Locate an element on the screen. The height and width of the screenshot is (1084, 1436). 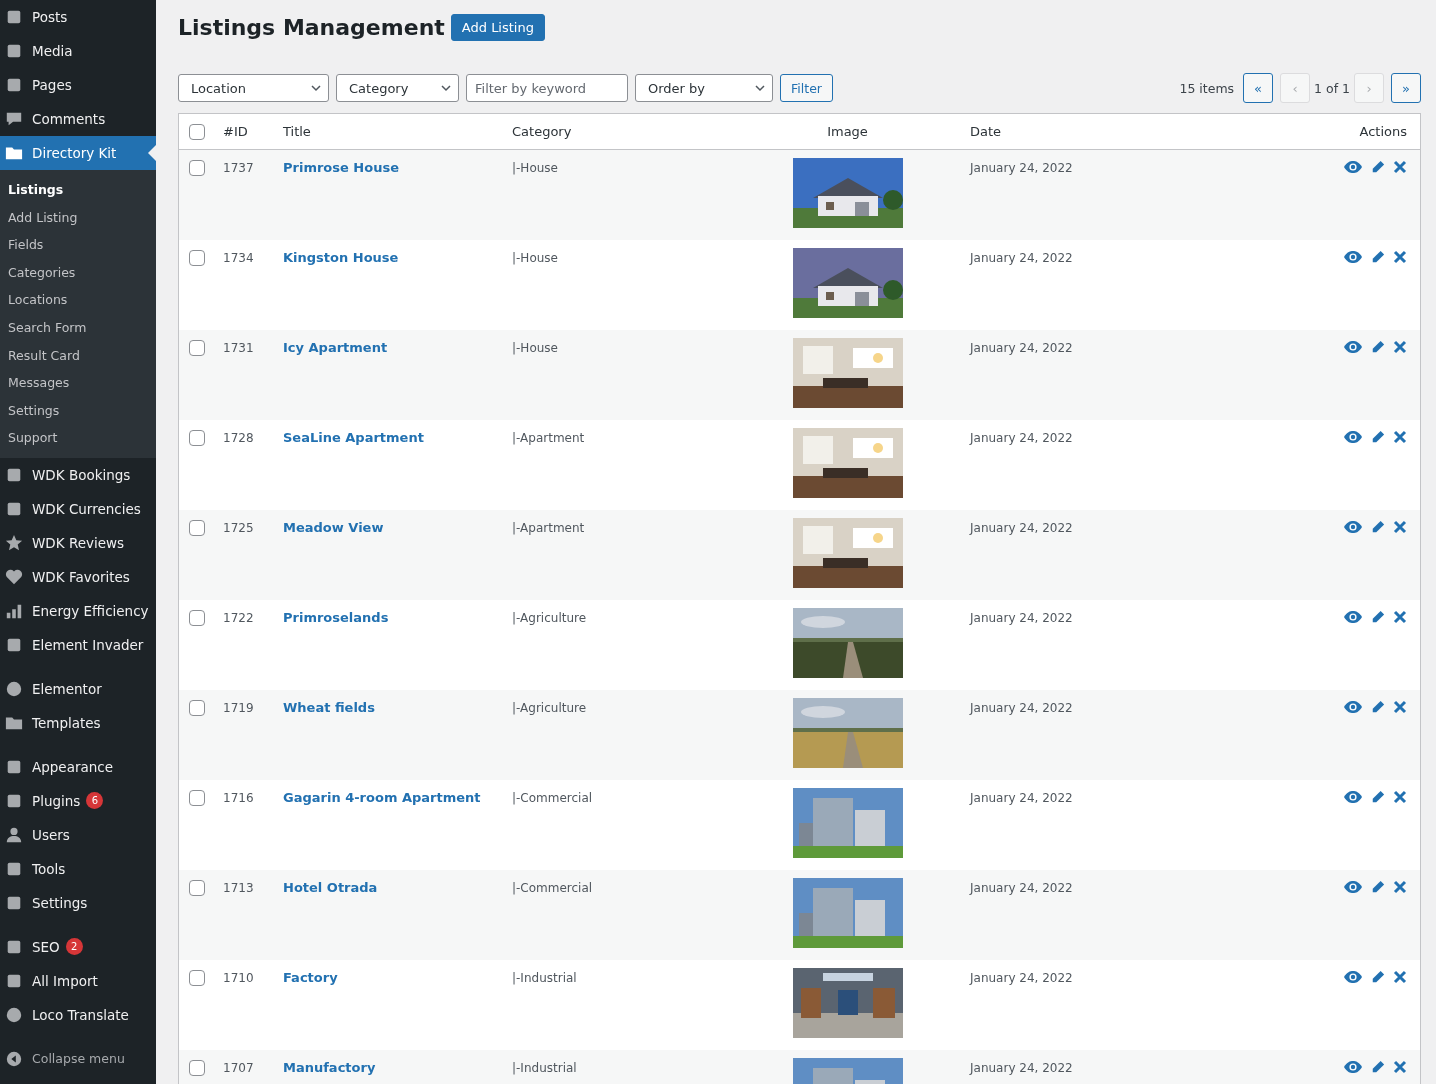
listing-title-link: Kingston House is located at coordinates (341, 257).